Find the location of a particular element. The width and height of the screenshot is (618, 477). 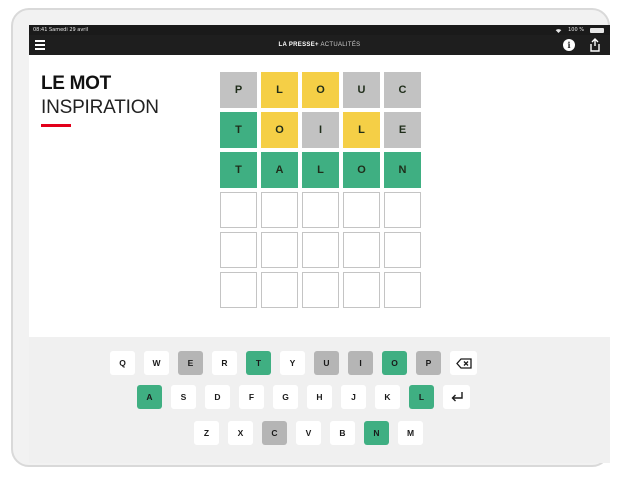

top-navbar: LA PRESSE+ ACTUALITÉS i is located at coordinates (319, 45).